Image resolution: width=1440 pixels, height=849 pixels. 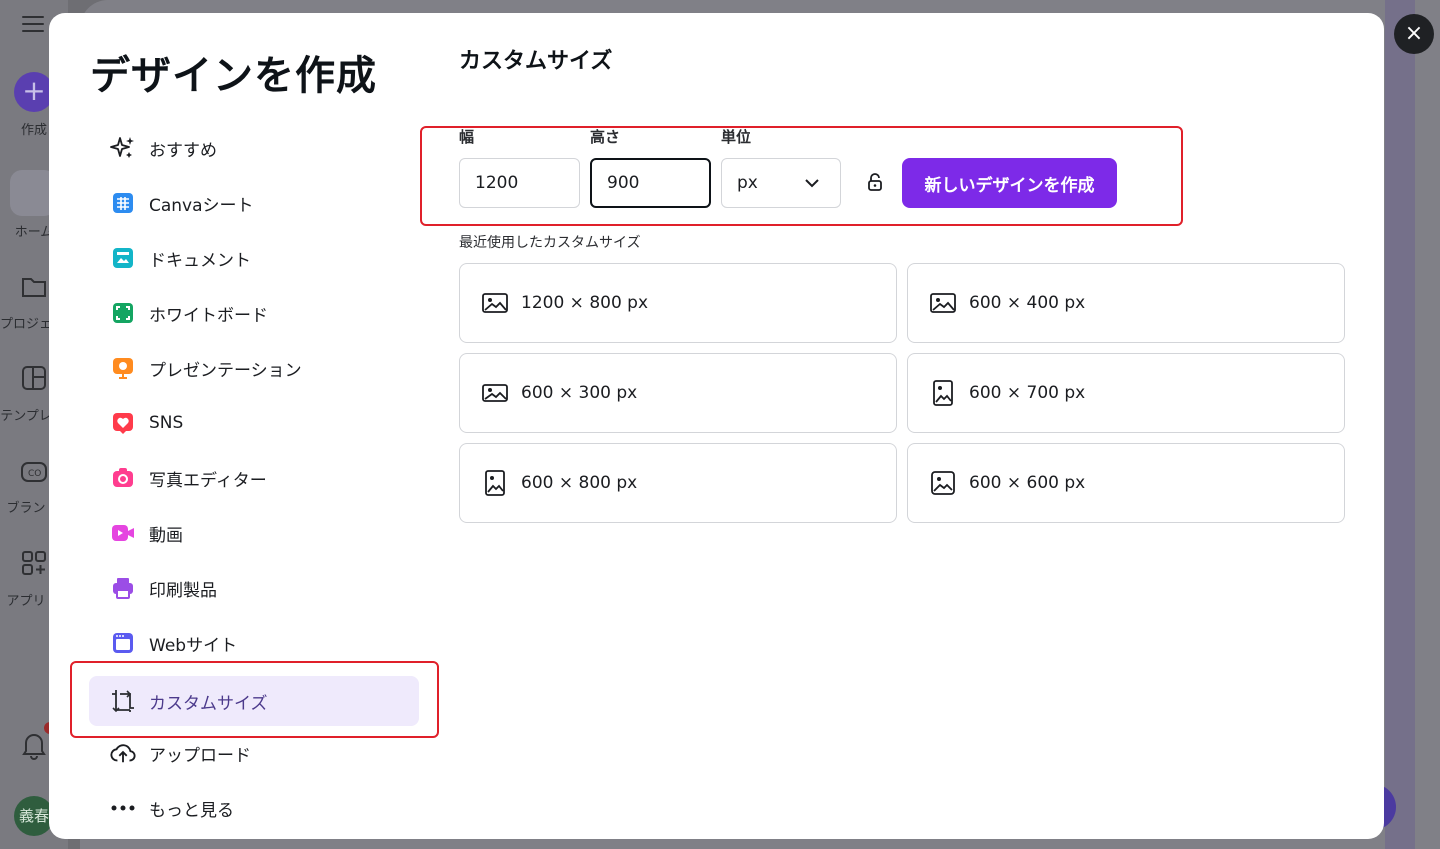 I want to click on recent-sizes-label: 最近使用したカスタムサイズ, so click(x=550, y=243).